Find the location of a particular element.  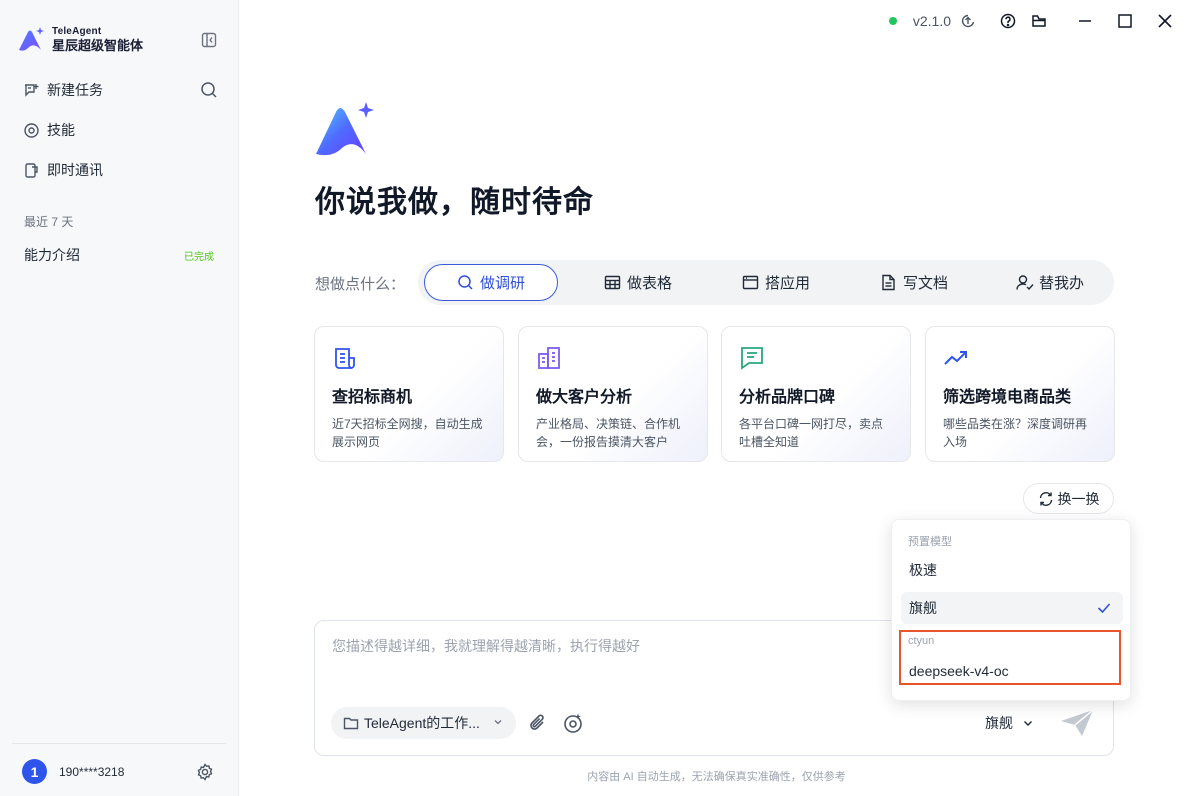

tab-research: 做调研 is located at coordinates (491, 282).